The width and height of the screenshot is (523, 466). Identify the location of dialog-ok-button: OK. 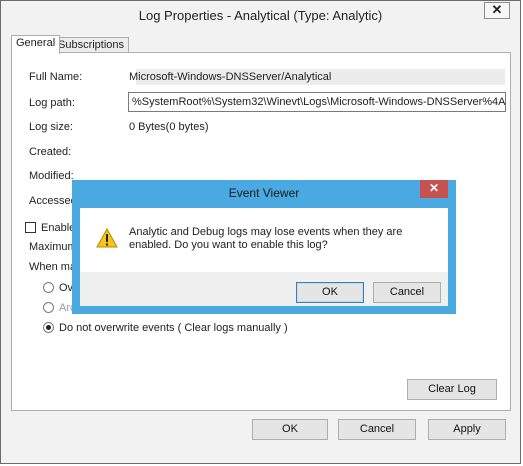
(330, 292).